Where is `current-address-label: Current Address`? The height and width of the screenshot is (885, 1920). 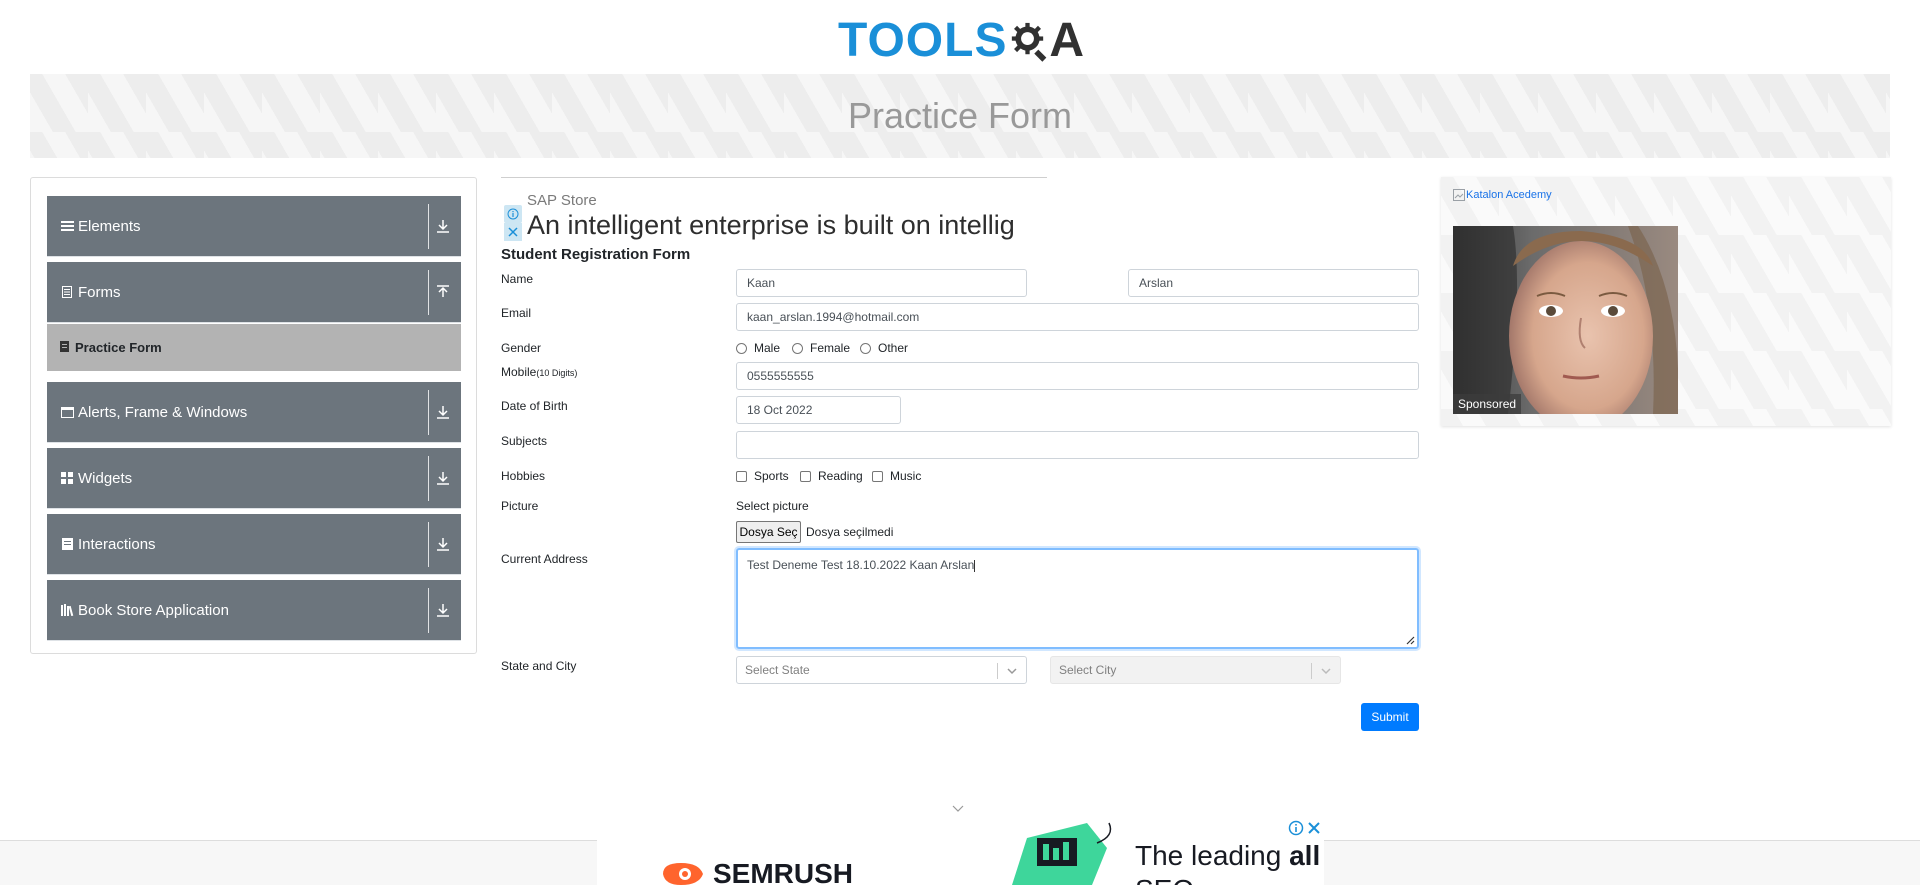 current-address-label: Current Address is located at coordinates (544, 559).